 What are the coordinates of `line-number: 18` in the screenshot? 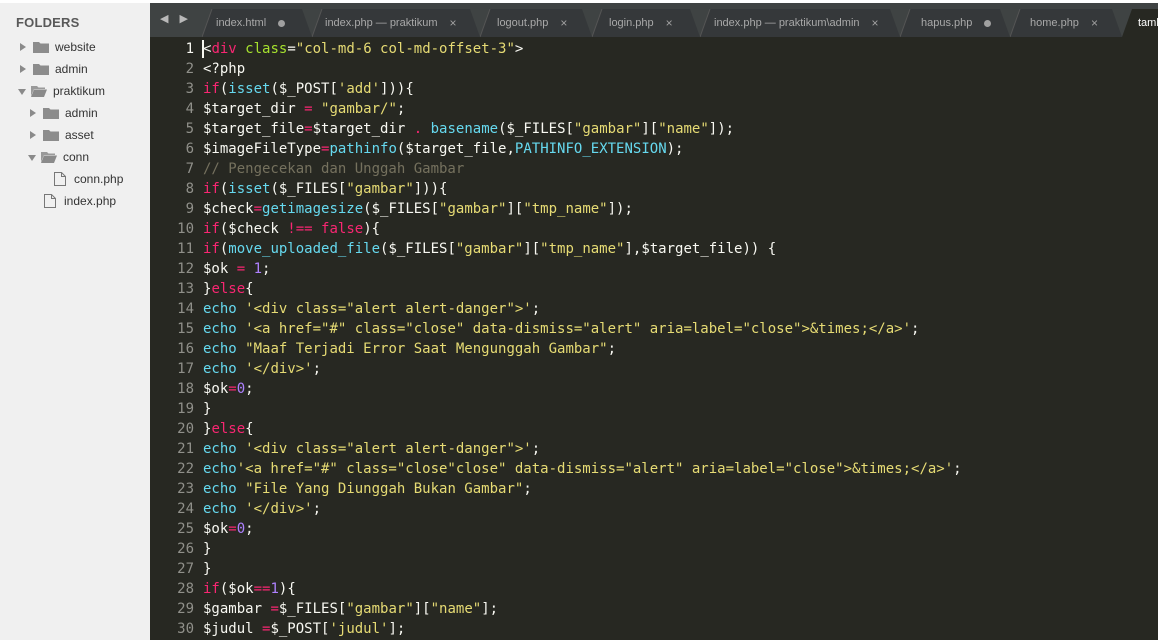 It's located at (185, 389).